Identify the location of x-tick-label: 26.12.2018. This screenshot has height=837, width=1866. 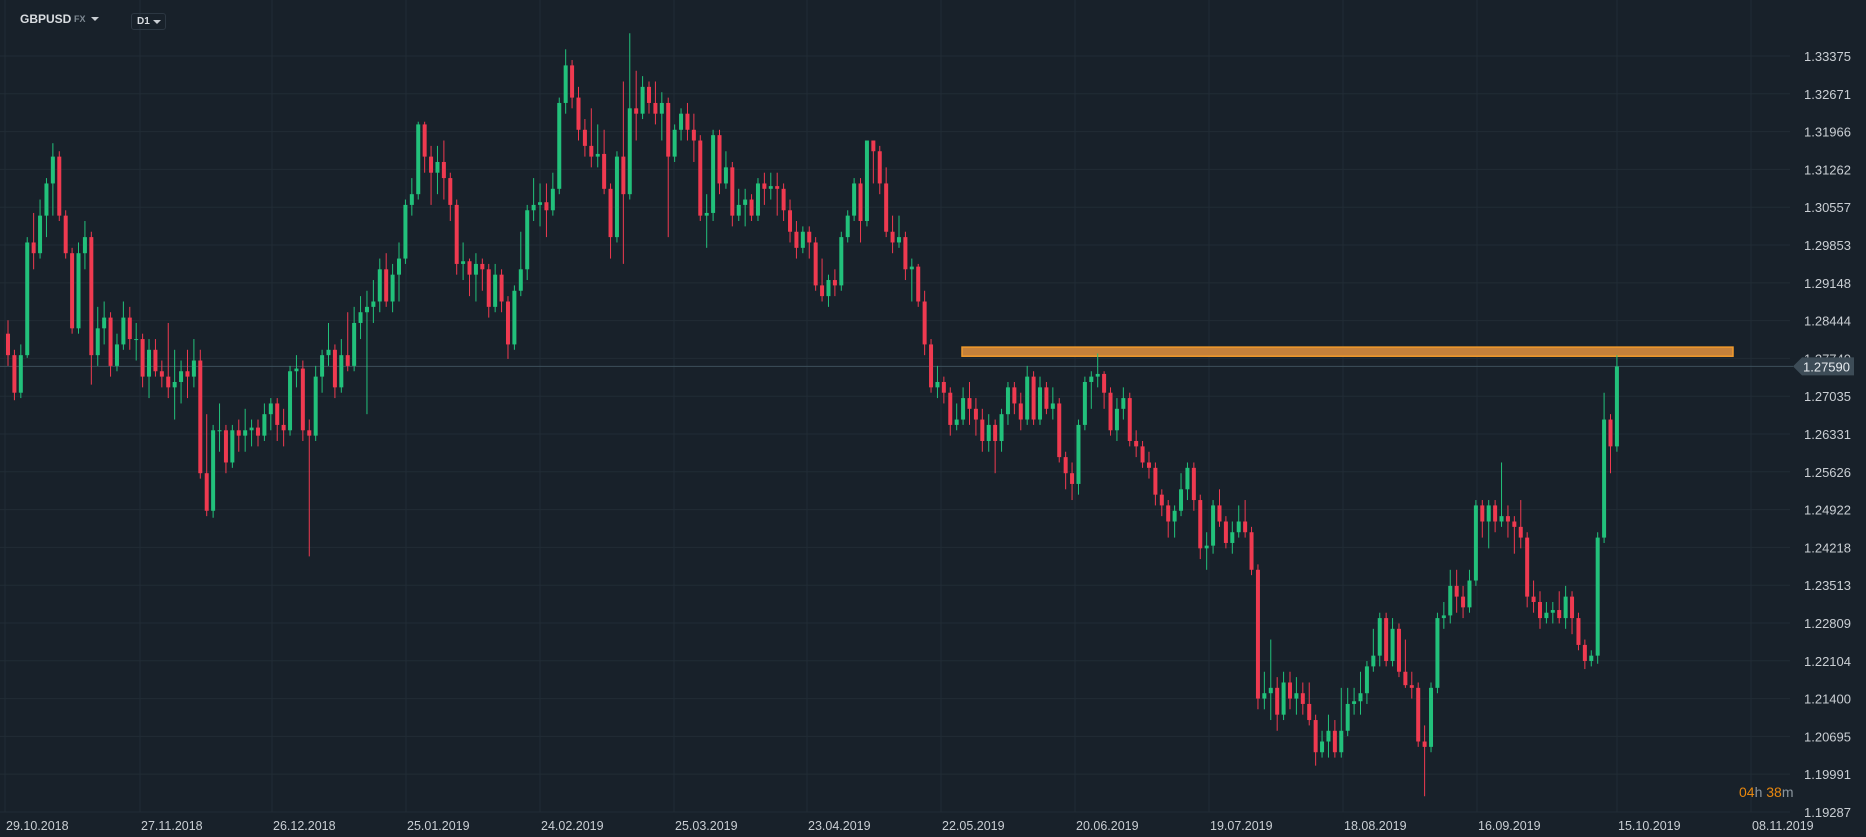
(304, 826).